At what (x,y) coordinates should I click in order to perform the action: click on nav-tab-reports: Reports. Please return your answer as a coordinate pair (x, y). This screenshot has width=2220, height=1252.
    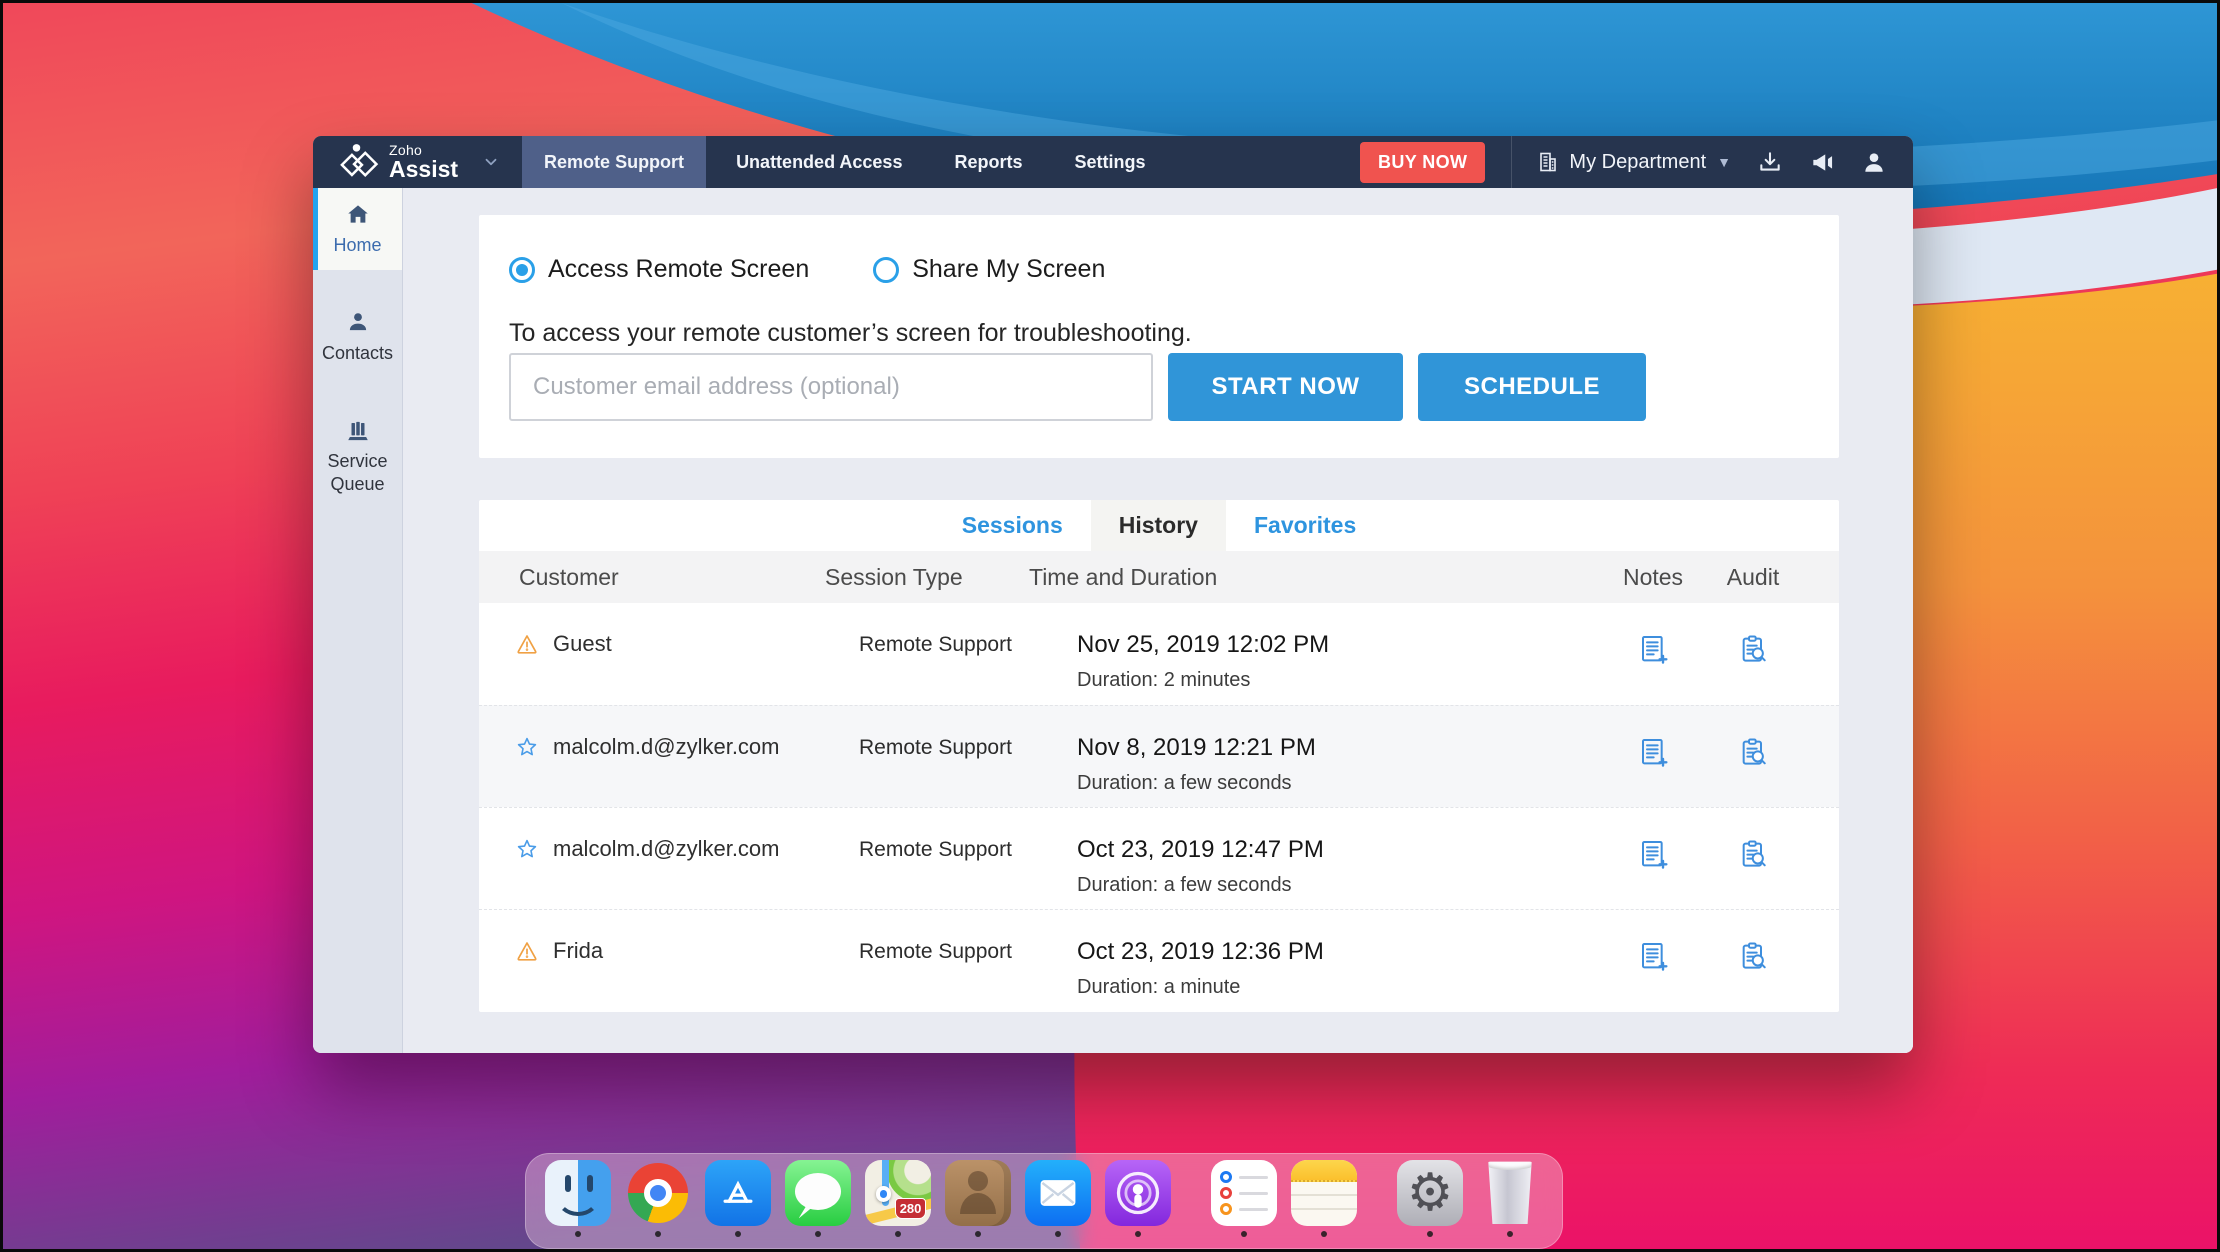
    Looking at the image, I should click on (988, 162).